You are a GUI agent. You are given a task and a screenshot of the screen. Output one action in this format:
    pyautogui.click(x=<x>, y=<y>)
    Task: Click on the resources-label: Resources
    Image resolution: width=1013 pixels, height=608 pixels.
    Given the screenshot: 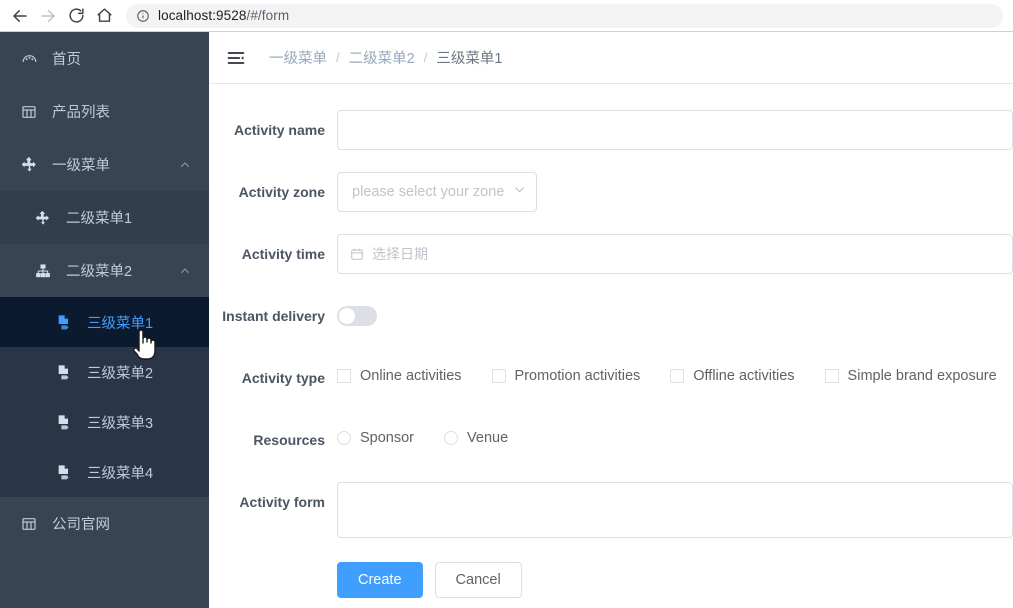 What is the action you would take?
    pyautogui.click(x=289, y=440)
    